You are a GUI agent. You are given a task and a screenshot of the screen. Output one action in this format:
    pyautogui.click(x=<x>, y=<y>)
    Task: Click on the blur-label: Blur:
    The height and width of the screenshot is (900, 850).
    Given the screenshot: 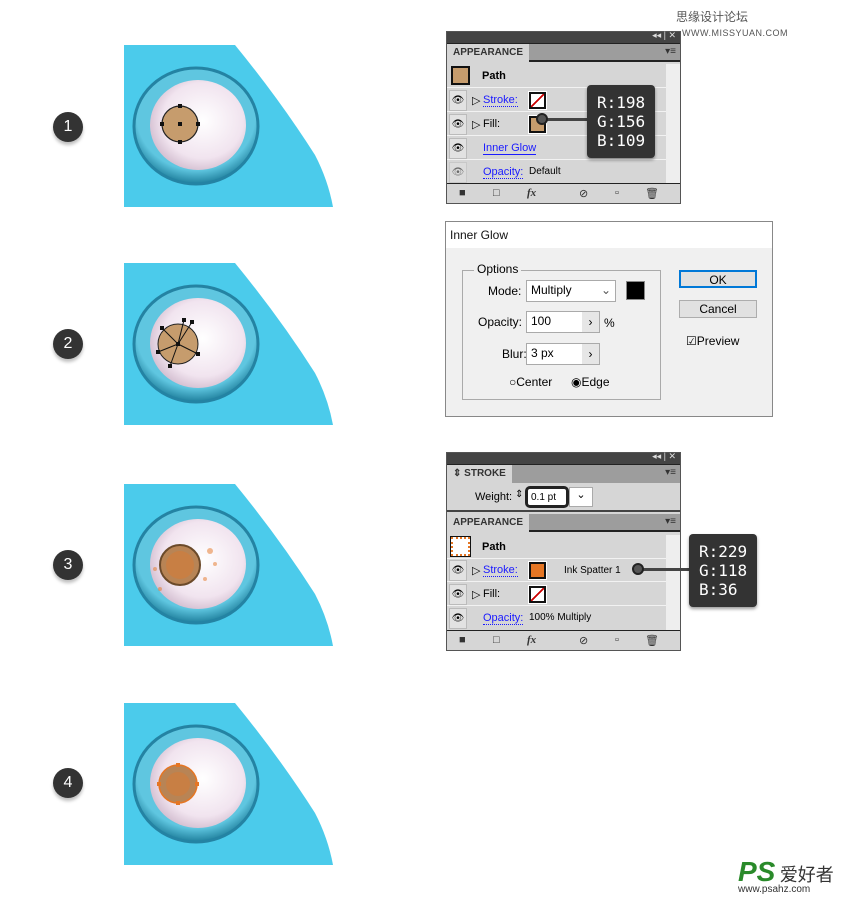 What is the action you would take?
    pyautogui.click(x=514, y=354)
    